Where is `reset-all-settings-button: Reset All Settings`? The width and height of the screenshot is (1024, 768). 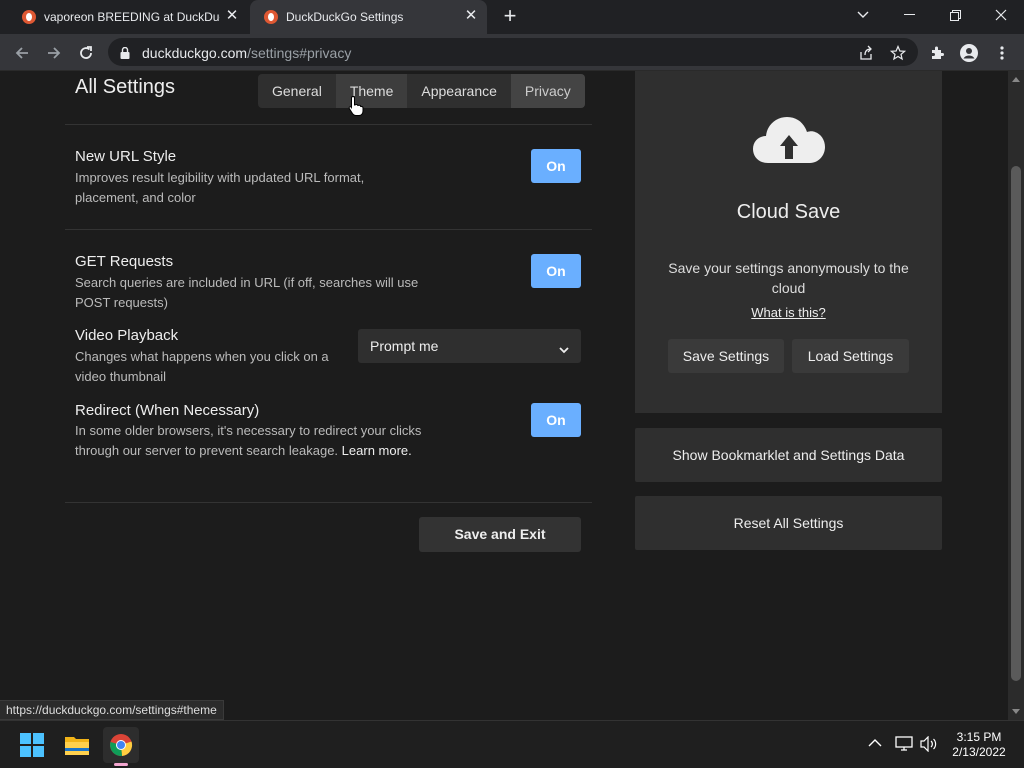
reset-all-settings-button: Reset All Settings is located at coordinates (788, 523).